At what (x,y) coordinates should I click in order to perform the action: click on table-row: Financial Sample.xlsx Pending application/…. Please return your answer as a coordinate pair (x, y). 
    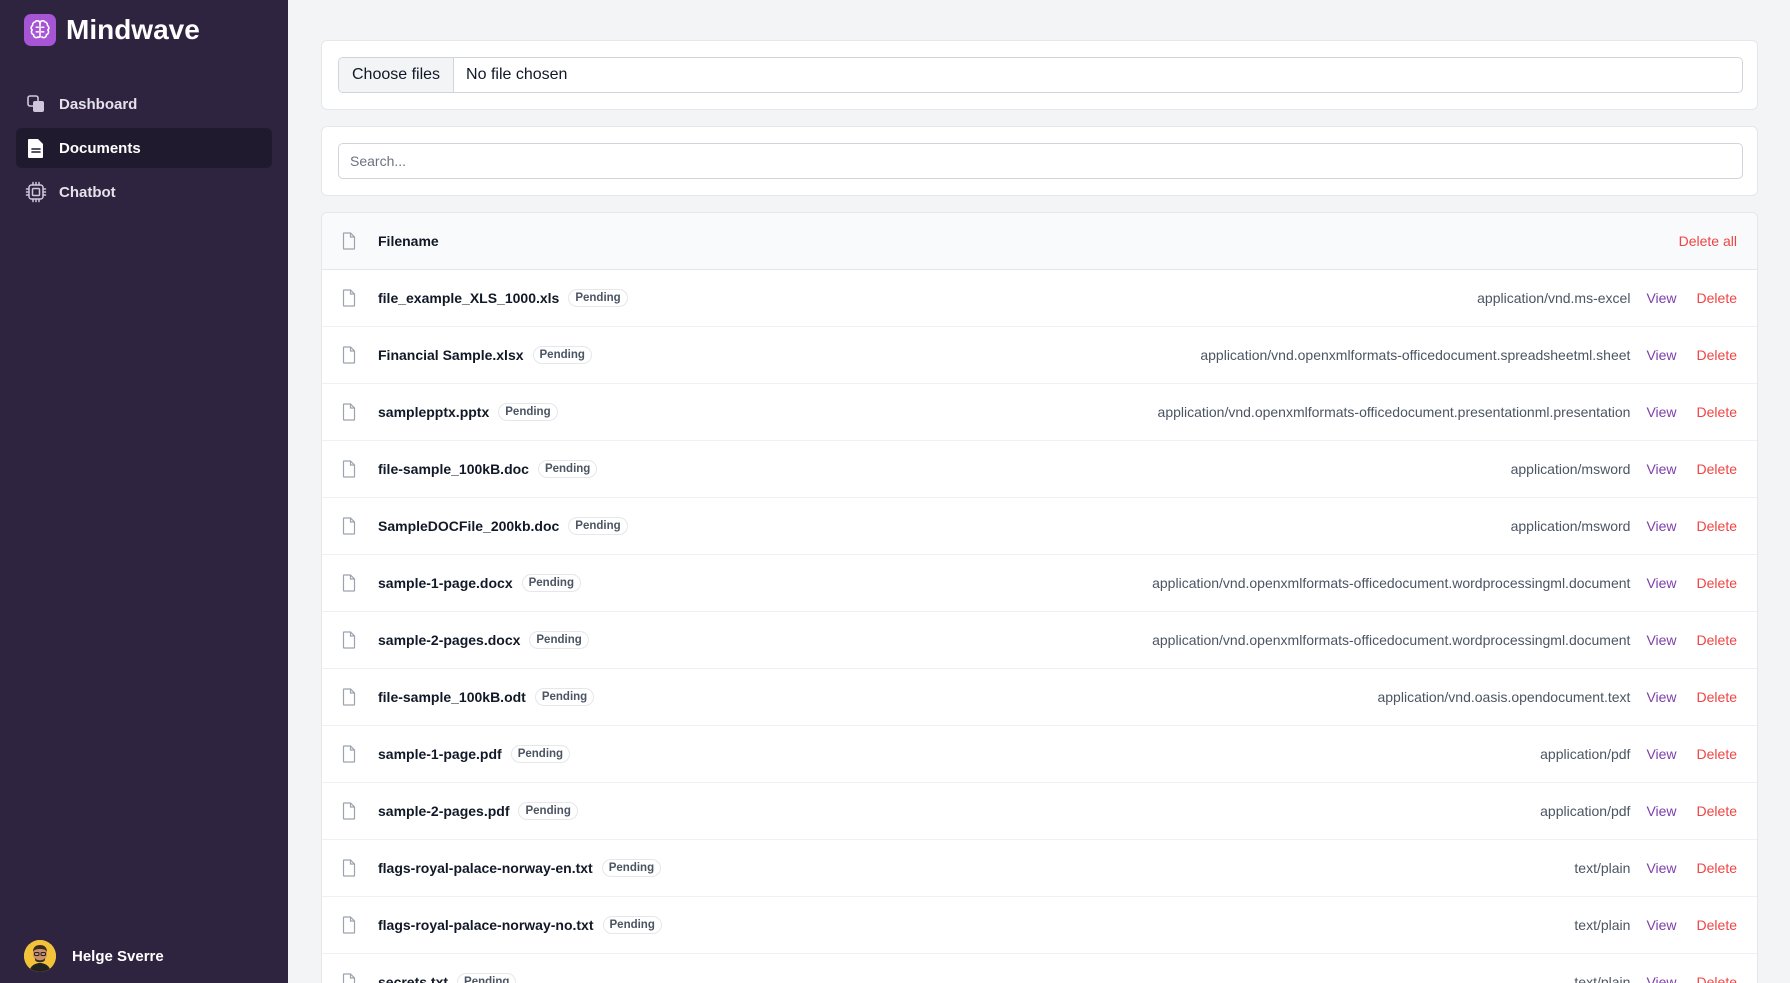
    Looking at the image, I should click on (1039, 355).